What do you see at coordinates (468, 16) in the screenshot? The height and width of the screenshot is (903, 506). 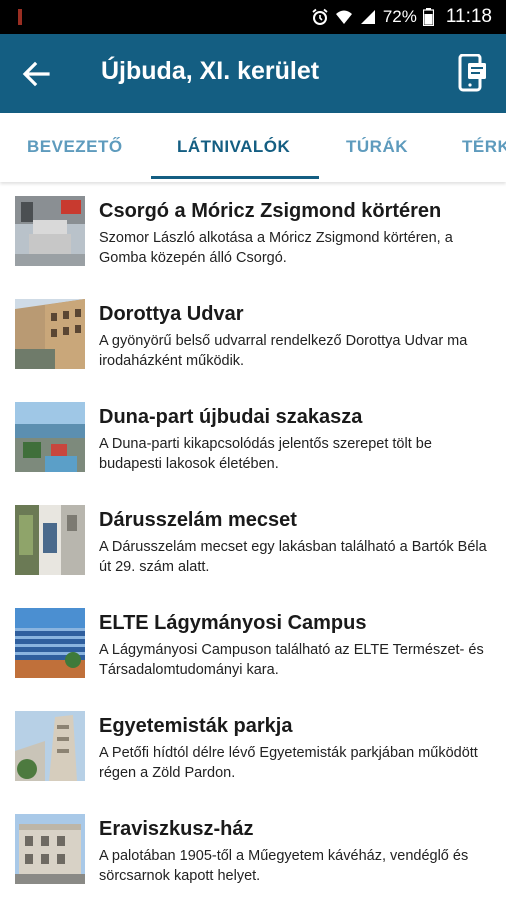 I see `clock: 11:18` at bounding box center [468, 16].